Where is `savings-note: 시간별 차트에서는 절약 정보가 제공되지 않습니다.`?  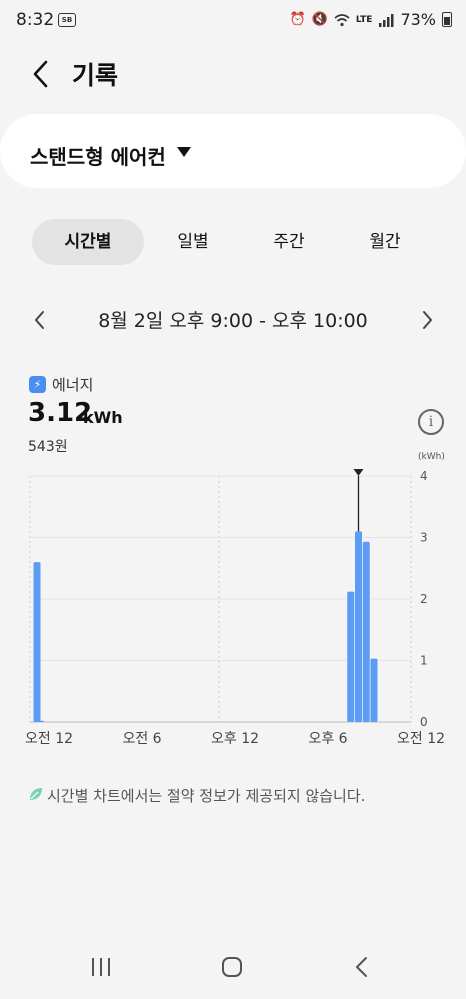
savings-note: 시간별 차트에서는 절약 정보가 제공되지 않습니다. is located at coordinates (206, 796).